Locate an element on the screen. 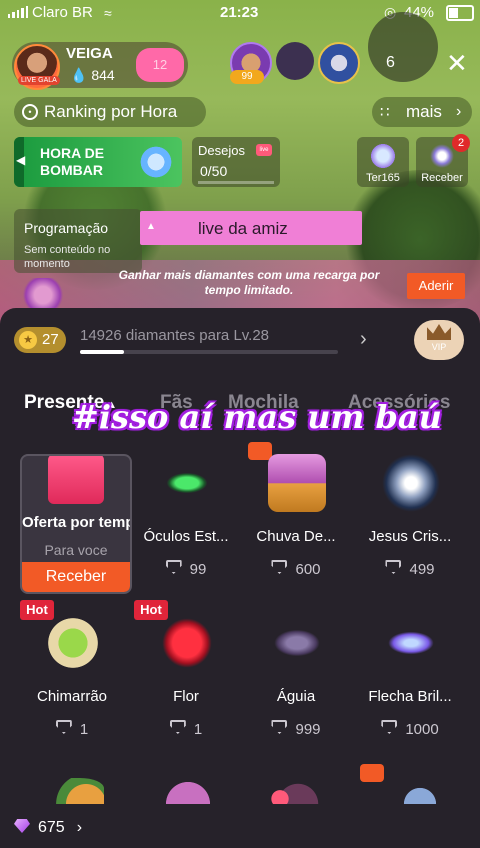 This screenshot has width=480, height=848. wifi-icon: ≈ is located at coordinates (108, 13).